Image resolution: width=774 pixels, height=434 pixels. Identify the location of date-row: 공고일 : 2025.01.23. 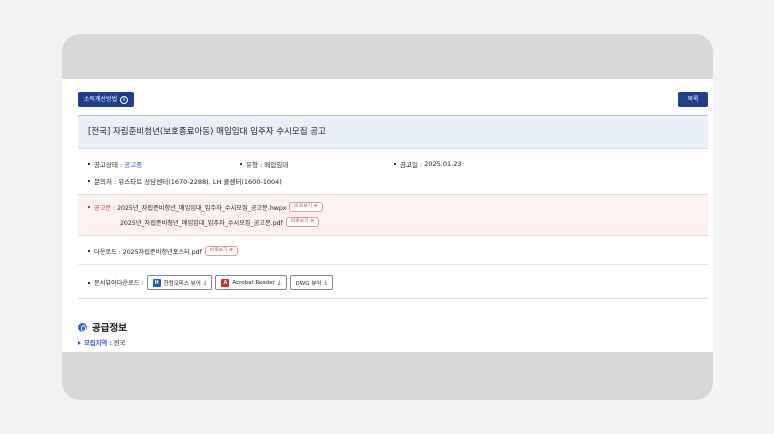
(428, 164).